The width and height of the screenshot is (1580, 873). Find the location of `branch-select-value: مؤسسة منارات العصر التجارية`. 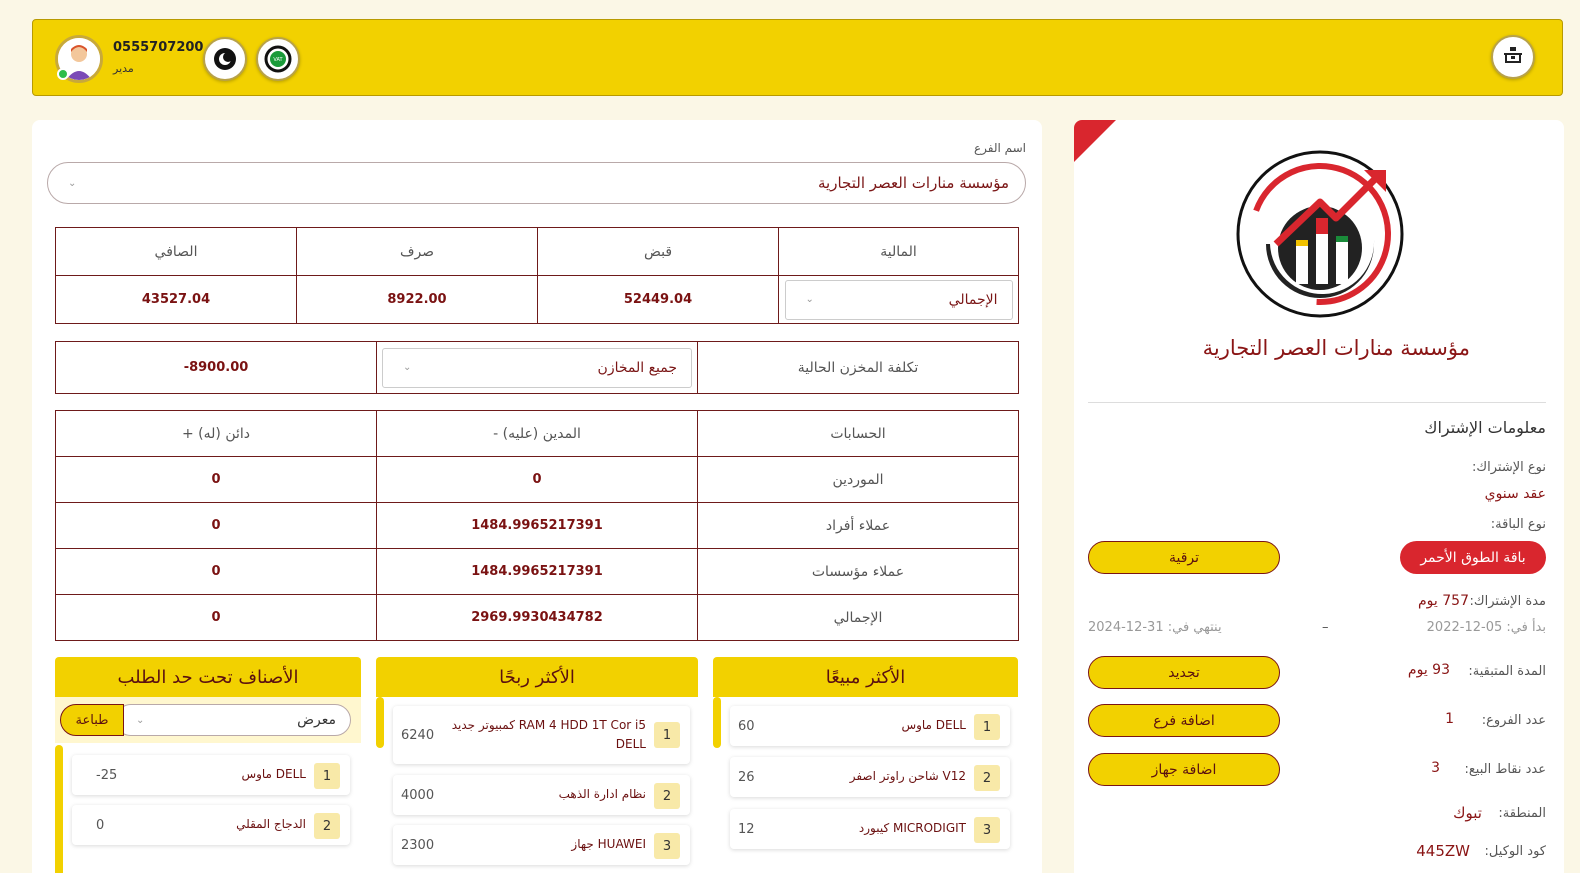

branch-select-value: مؤسسة منارات العصر التجارية is located at coordinates (913, 183).